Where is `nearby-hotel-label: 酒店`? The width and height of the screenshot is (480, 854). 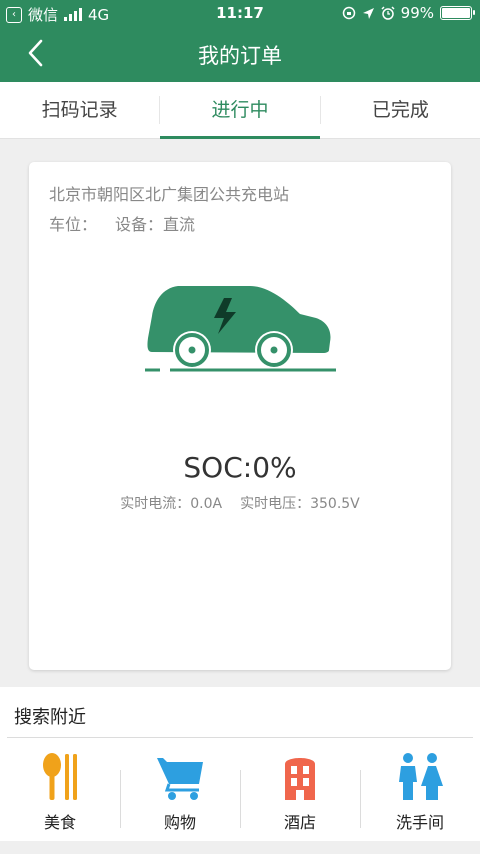
nearby-hotel-label: 酒店 is located at coordinates (299, 822).